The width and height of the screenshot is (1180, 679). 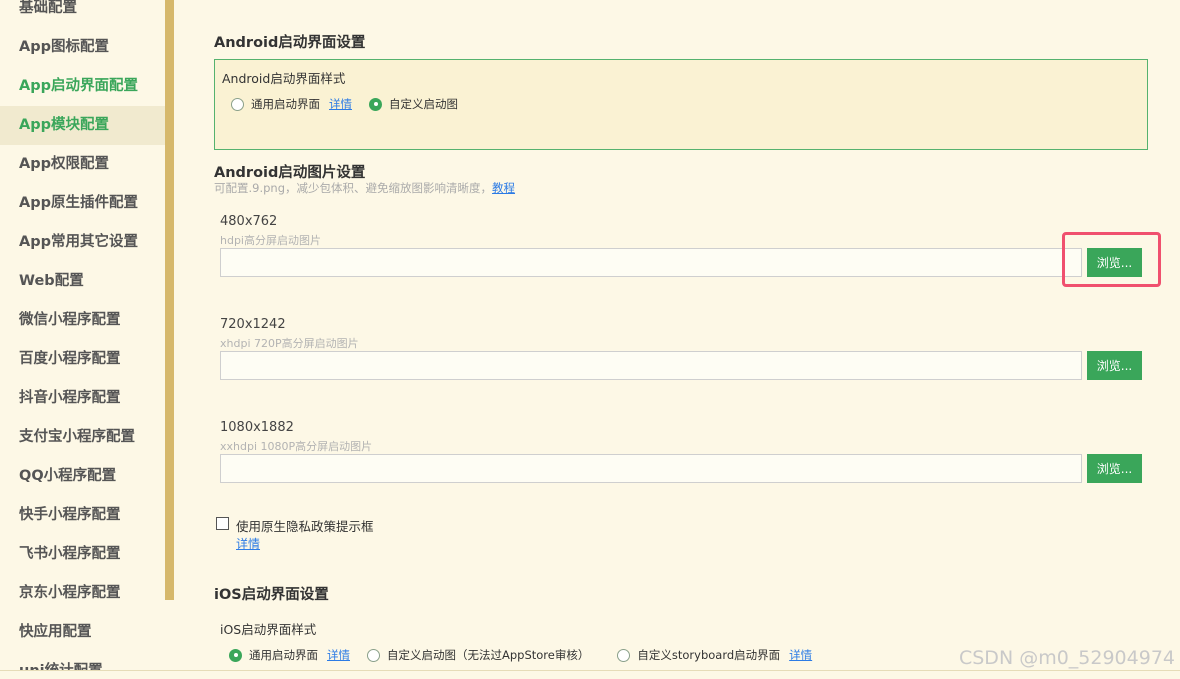 I want to click on android-default-details-link: 详情, so click(x=340, y=104).